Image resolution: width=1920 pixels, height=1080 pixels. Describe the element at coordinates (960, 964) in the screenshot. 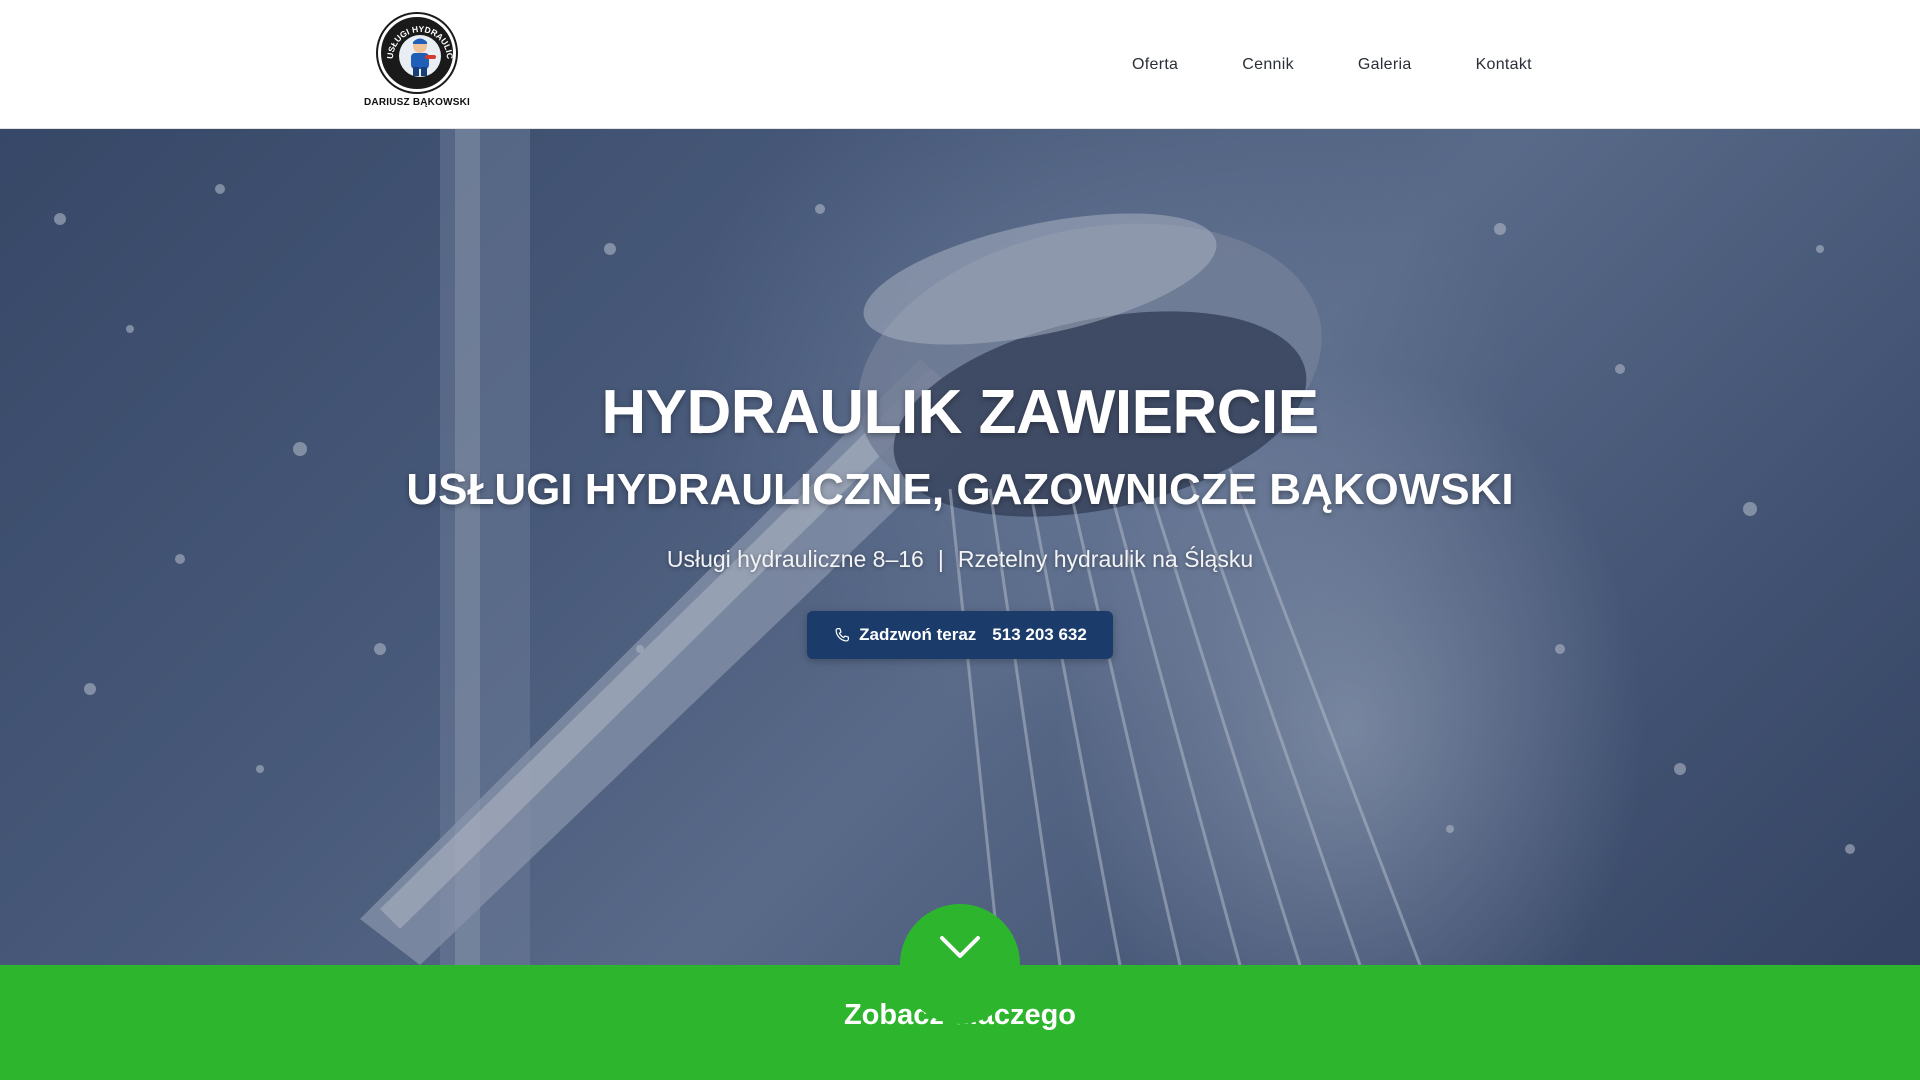

I see `scroll-down-button` at that location.